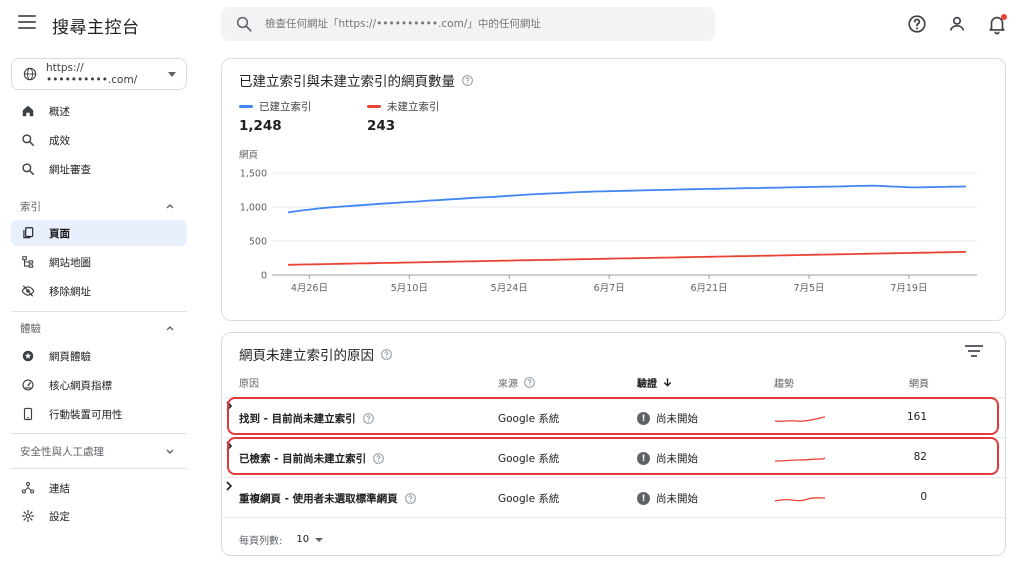  Describe the element at coordinates (517, 382) in the screenshot. I see `column-header-source: 來源` at that location.